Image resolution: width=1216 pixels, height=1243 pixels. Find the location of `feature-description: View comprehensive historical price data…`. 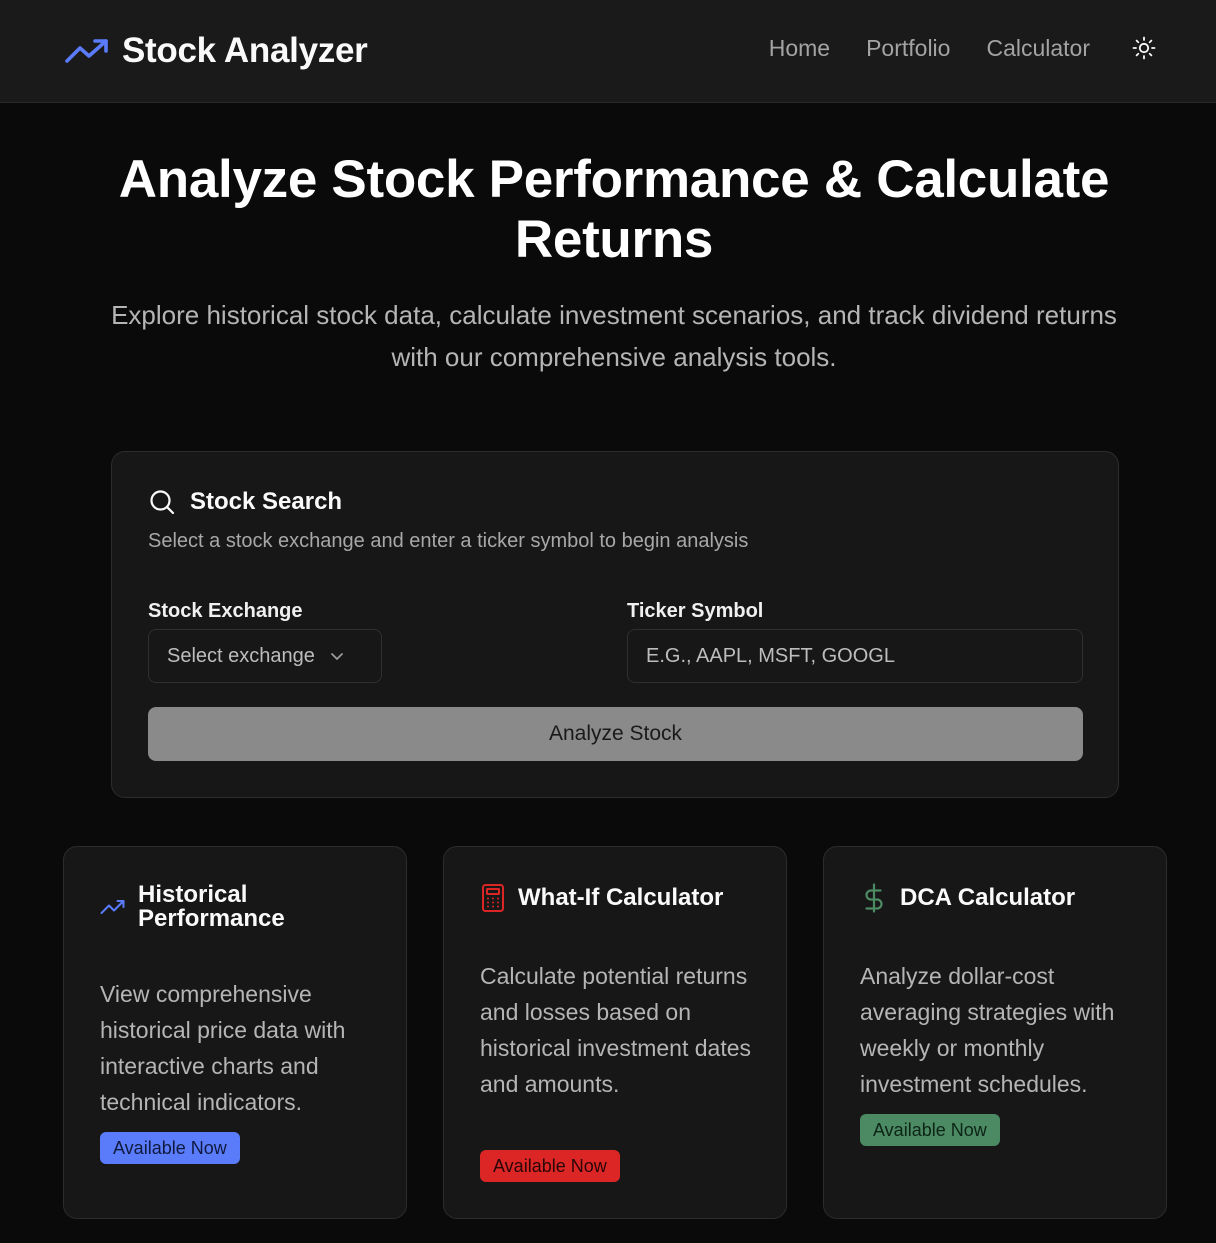

feature-description: View comprehensive historical price data… is located at coordinates (223, 1048).